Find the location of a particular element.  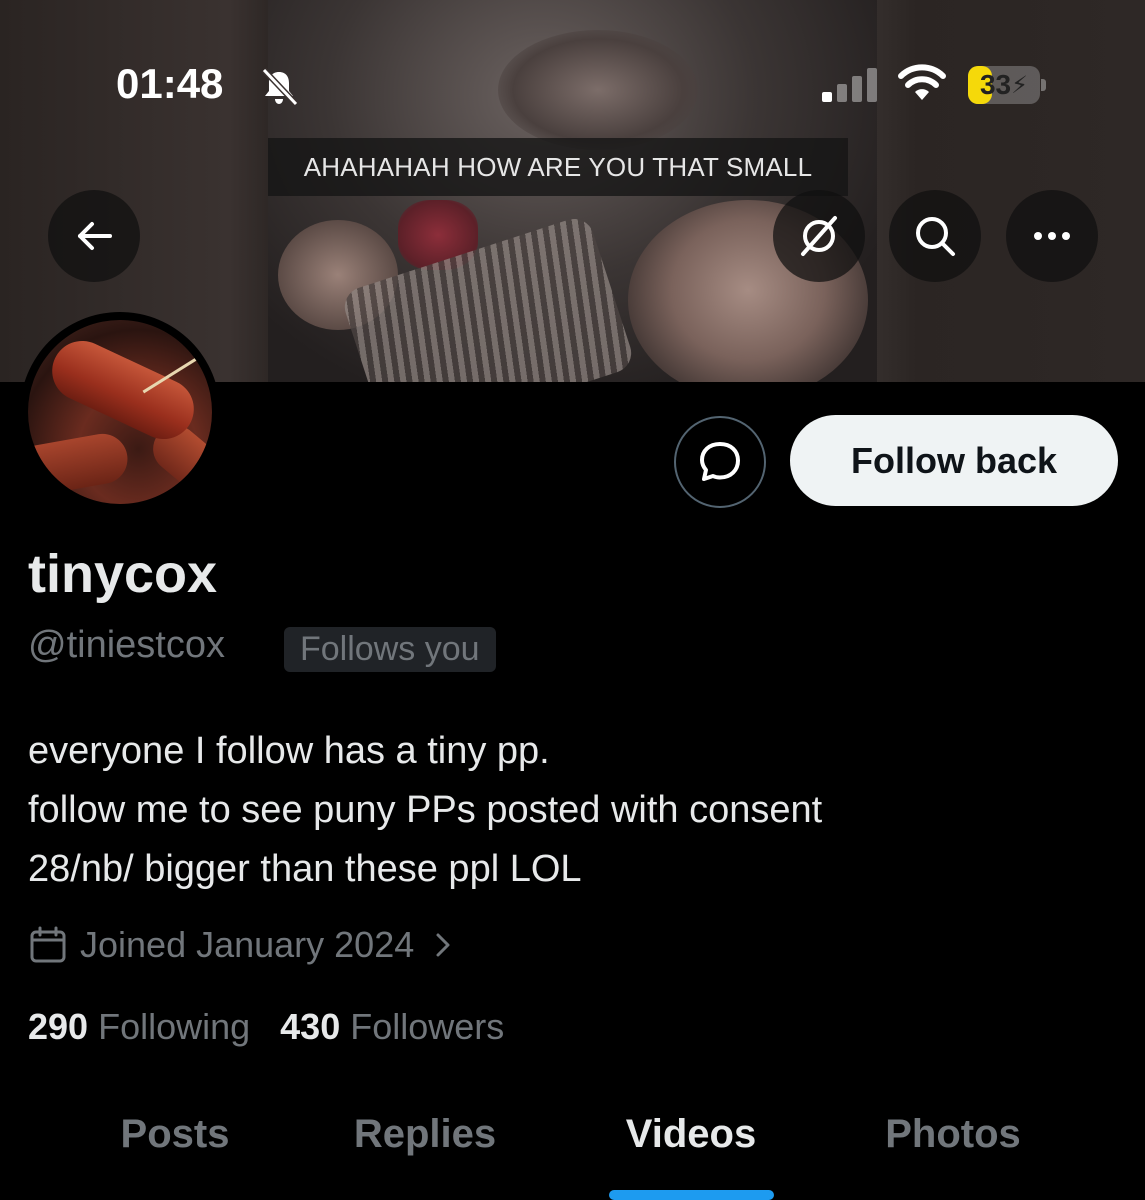

status-time: 01:48 is located at coordinates (170, 83).